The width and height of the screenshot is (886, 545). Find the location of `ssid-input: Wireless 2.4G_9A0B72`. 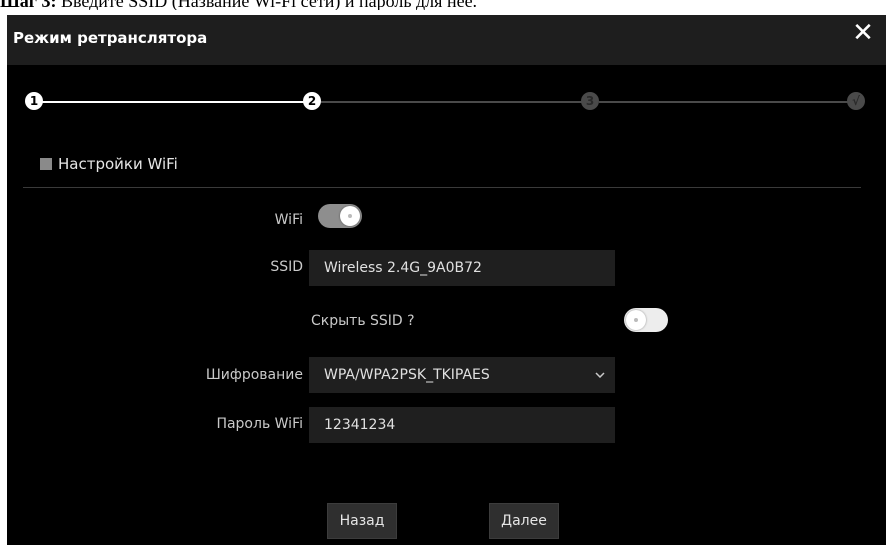

ssid-input: Wireless 2.4G_9A0B72 is located at coordinates (462, 268).